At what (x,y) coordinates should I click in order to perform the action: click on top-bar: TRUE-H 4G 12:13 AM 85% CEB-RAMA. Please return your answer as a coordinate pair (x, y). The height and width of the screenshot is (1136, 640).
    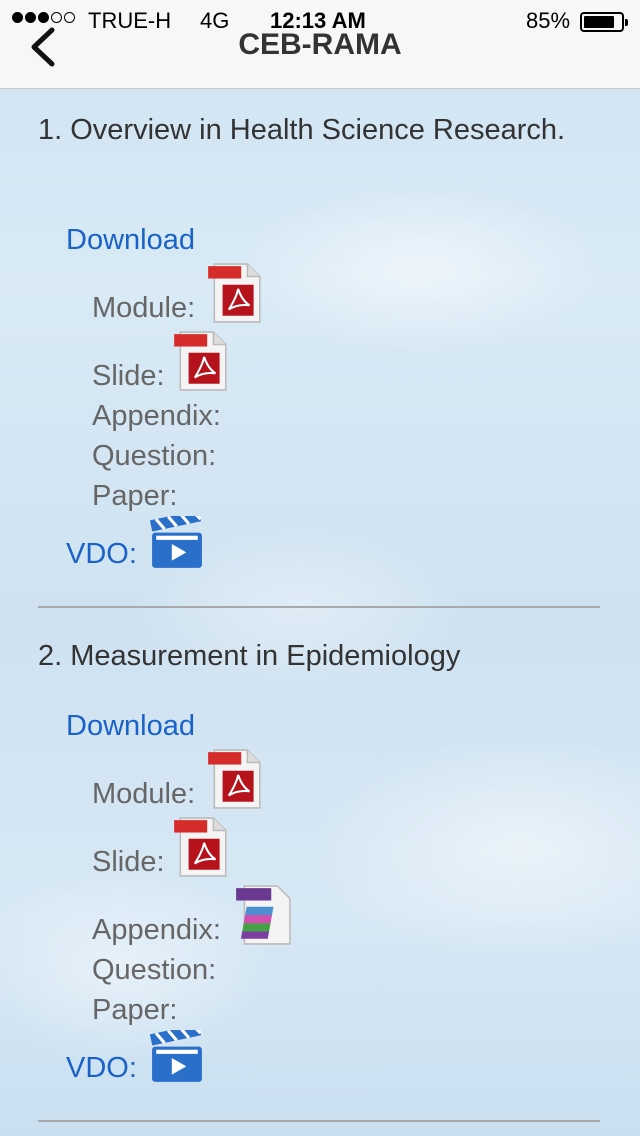
    Looking at the image, I should click on (320, 44).